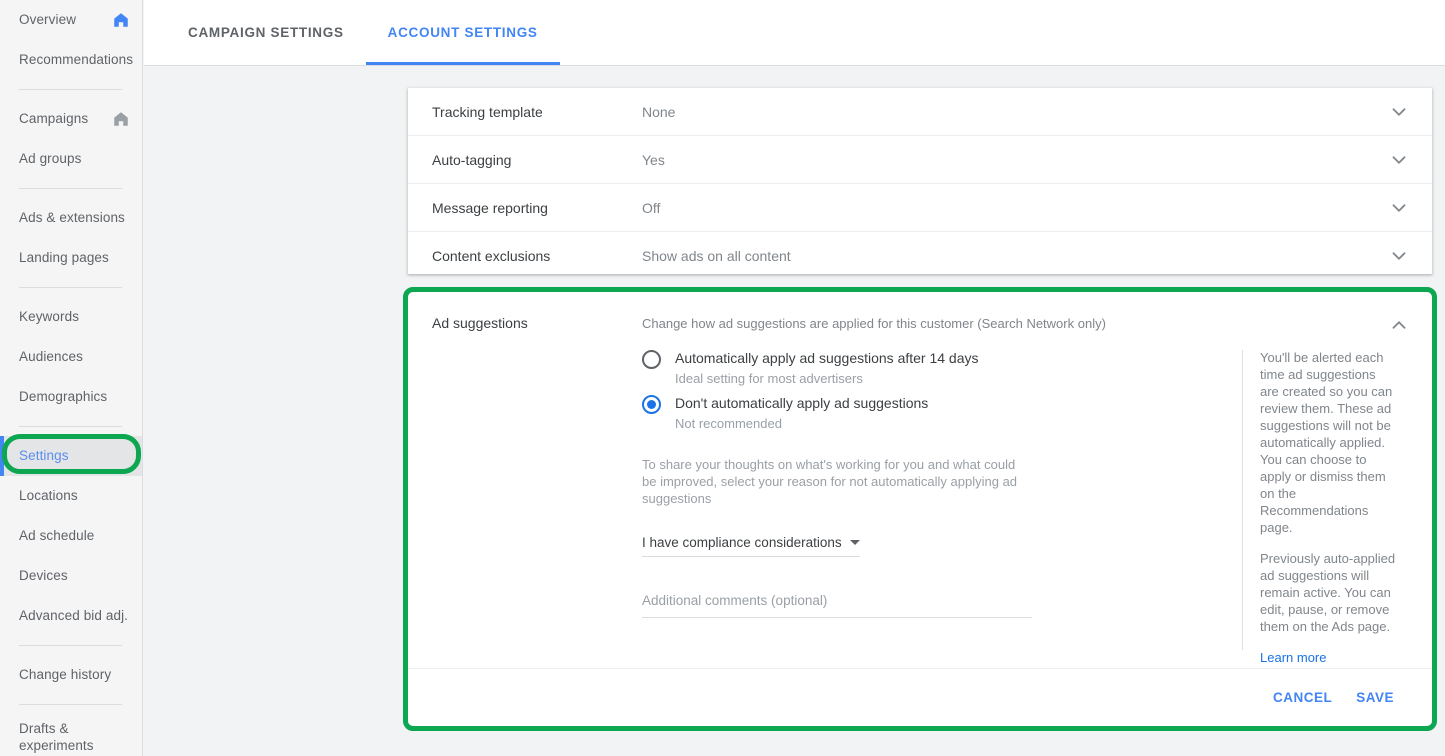 The height and width of the screenshot is (756, 1445). I want to click on sidebar-item-drafts-experiments: Drafts & experiments, so click(71, 735).